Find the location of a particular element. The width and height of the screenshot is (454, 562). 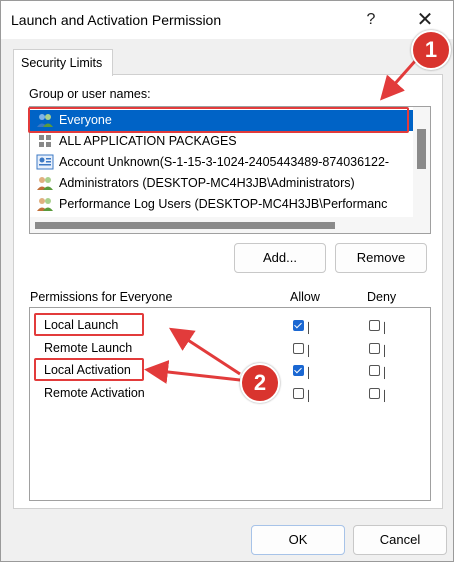

arrow-to-everyone is located at coordinates (399, 80).